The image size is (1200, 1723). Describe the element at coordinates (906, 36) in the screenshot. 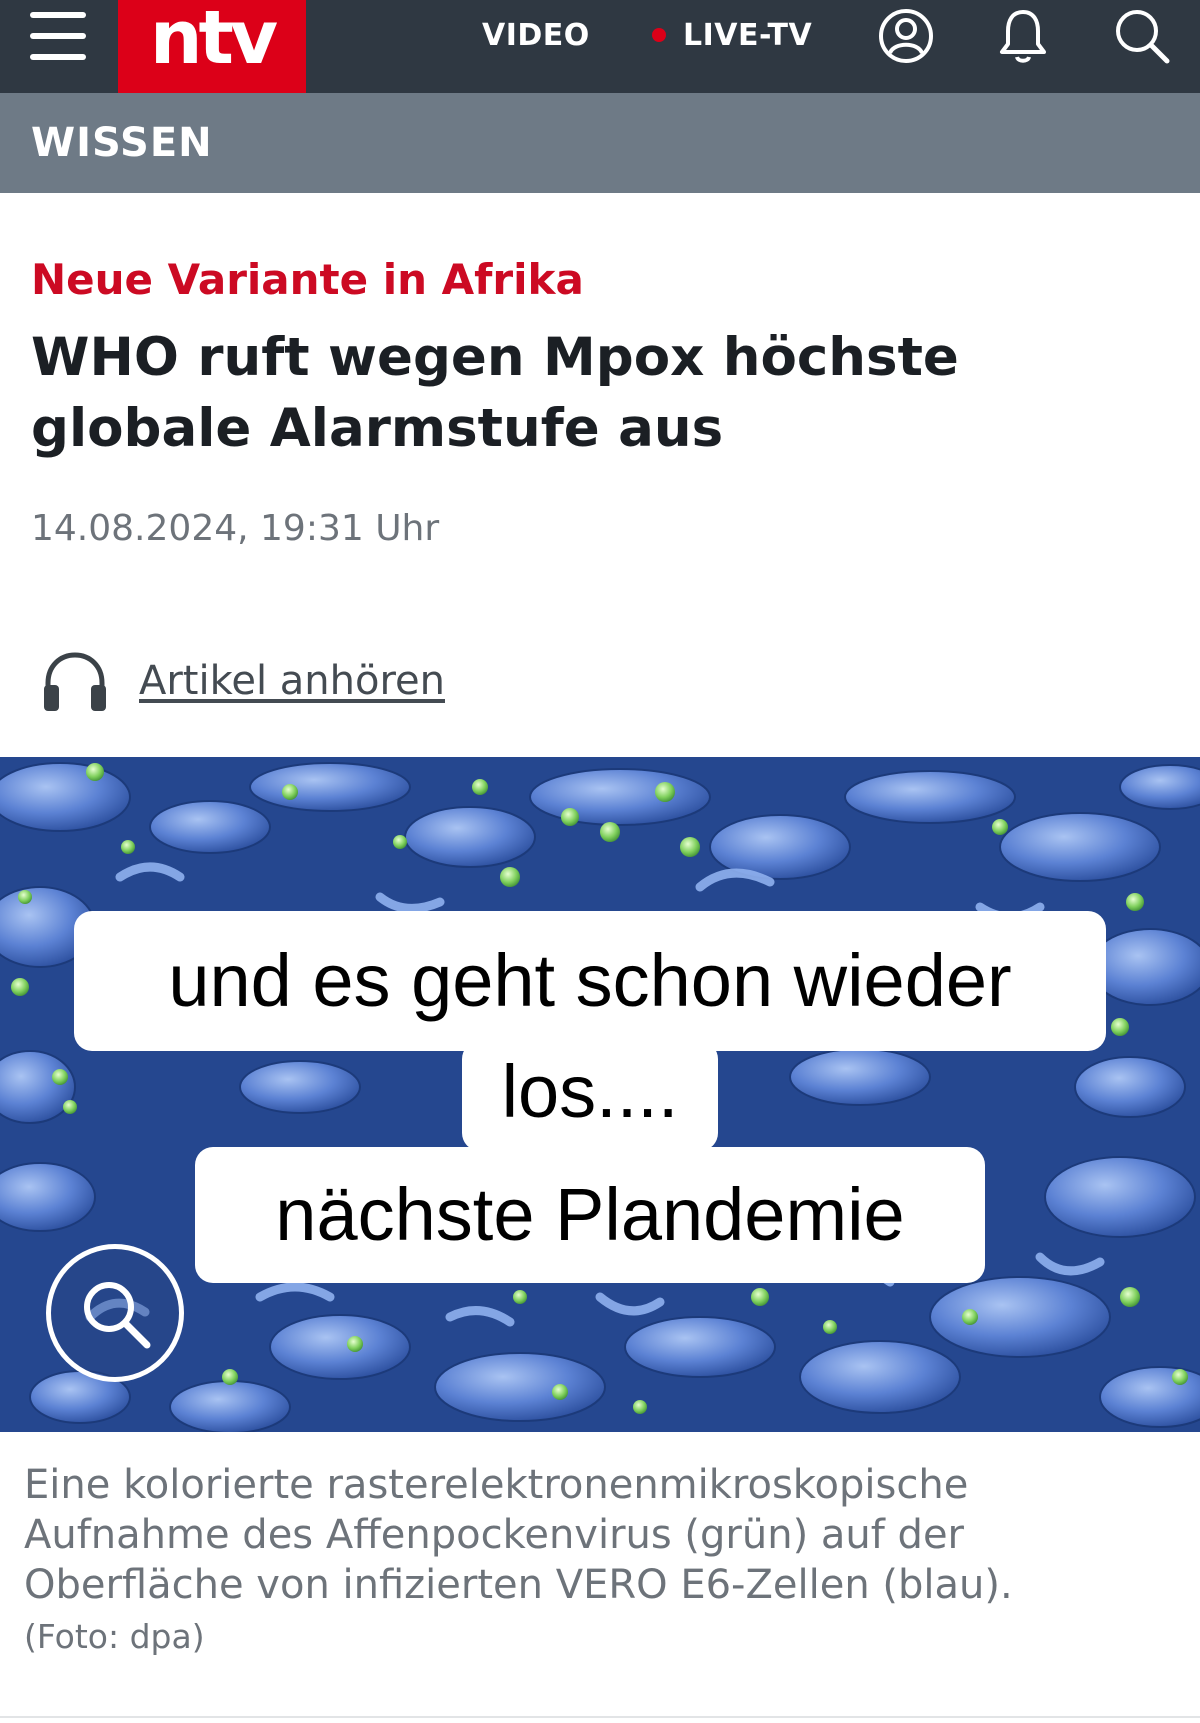

I see `account-icon` at that location.